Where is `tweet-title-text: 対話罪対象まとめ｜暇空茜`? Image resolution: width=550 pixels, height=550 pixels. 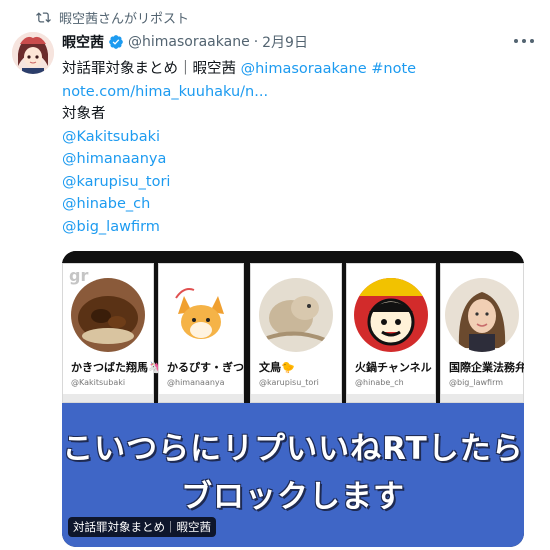
tweet-title-text: 対話罪対象まとめ｜暇空茜 is located at coordinates (151, 69).